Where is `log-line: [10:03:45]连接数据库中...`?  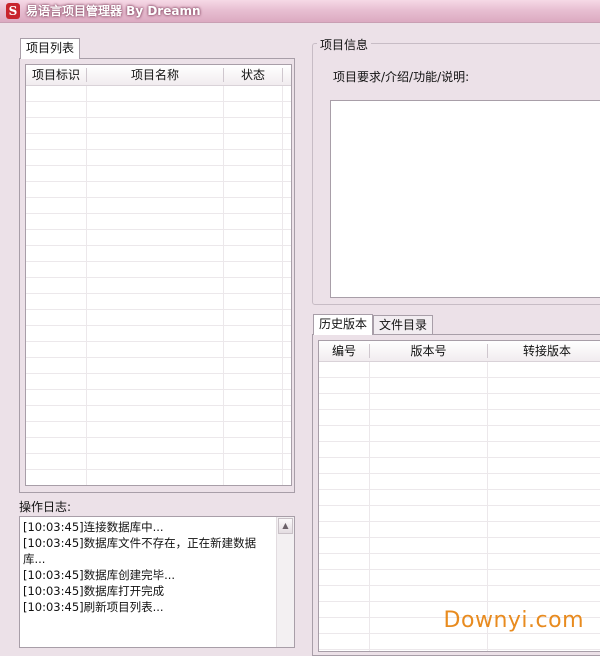 log-line: [10:03:45]连接数据库中... is located at coordinates (93, 527).